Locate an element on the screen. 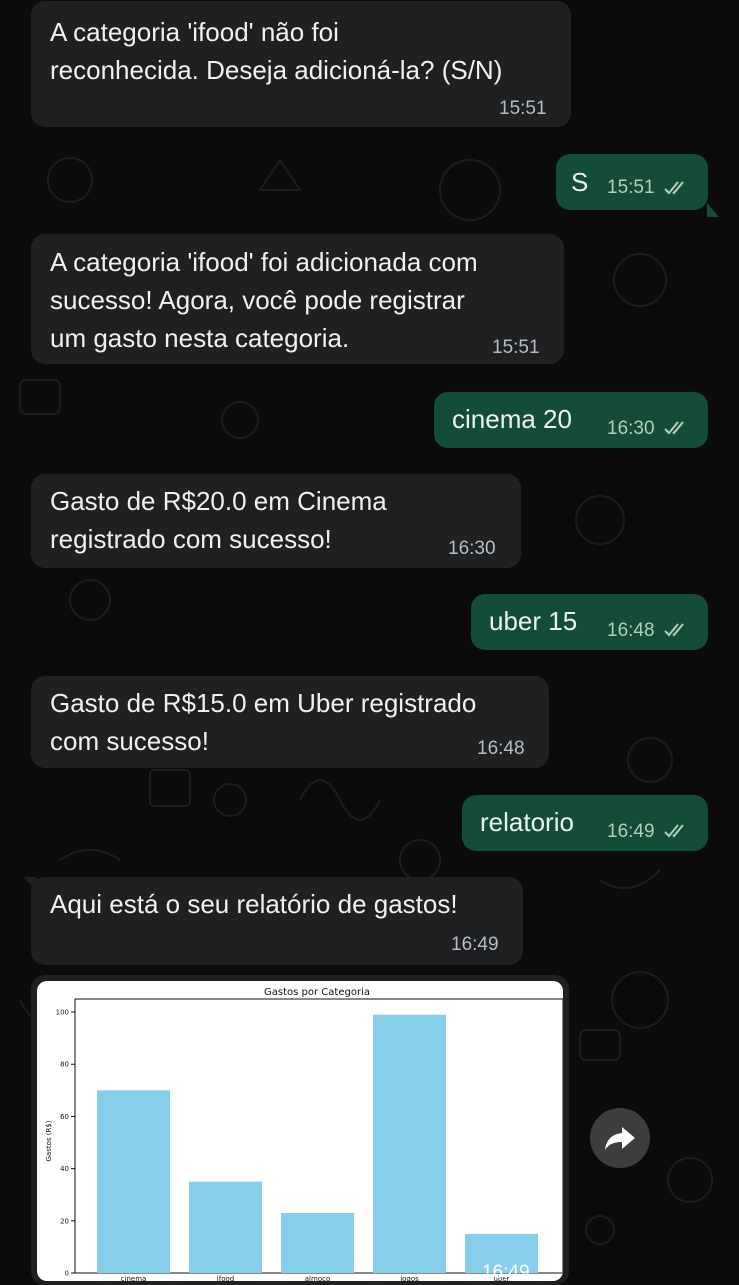 Image resolution: width=739 pixels, height=1285 pixels. bar-jogos is located at coordinates (409, 1143).